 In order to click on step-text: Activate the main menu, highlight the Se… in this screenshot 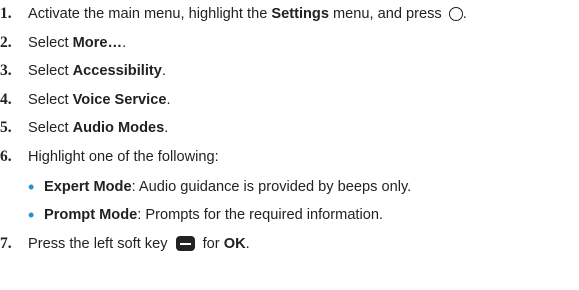, I will do `click(247, 14)`.